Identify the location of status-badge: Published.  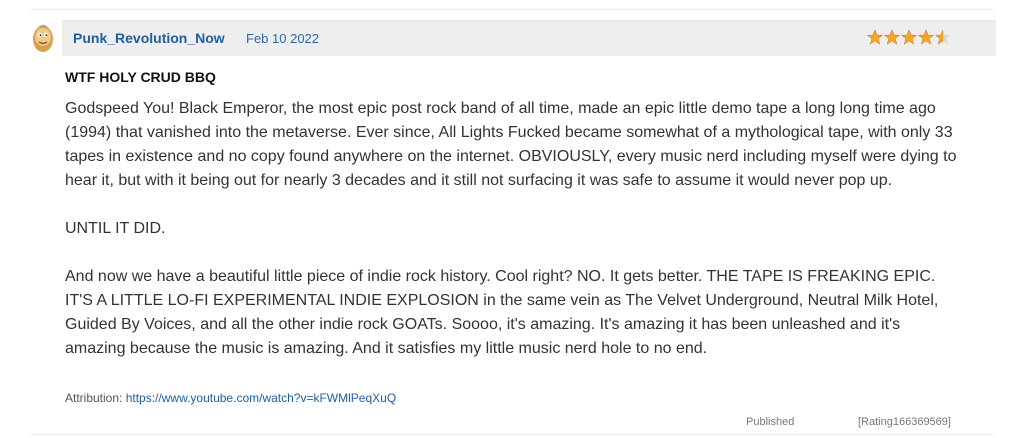
(770, 422).